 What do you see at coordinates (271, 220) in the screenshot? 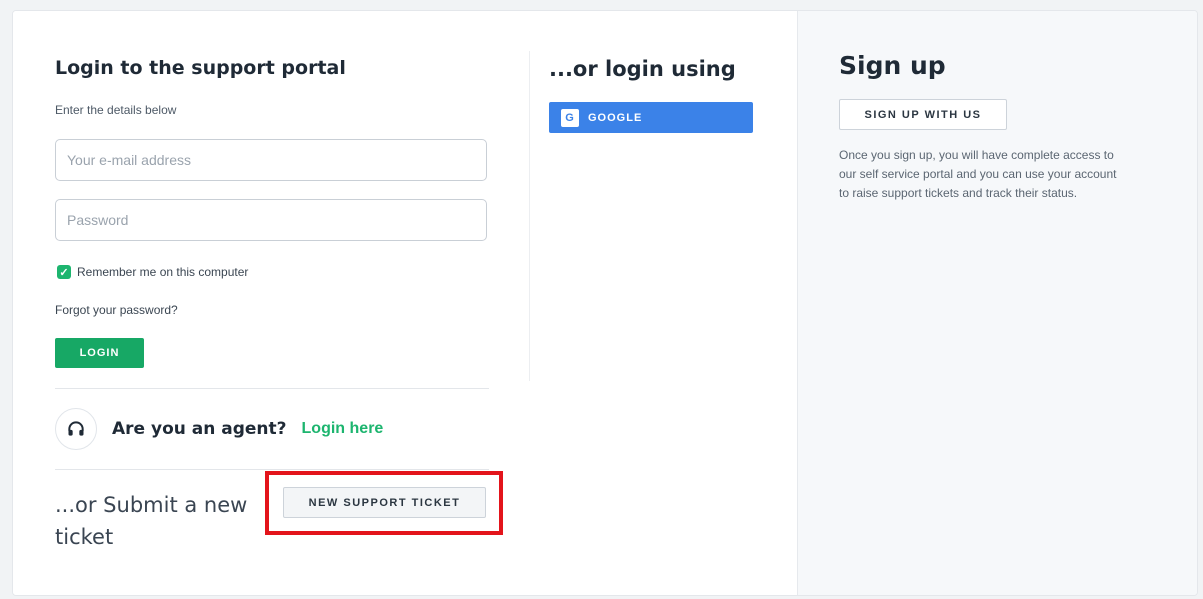
I see `password-input` at bounding box center [271, 220].